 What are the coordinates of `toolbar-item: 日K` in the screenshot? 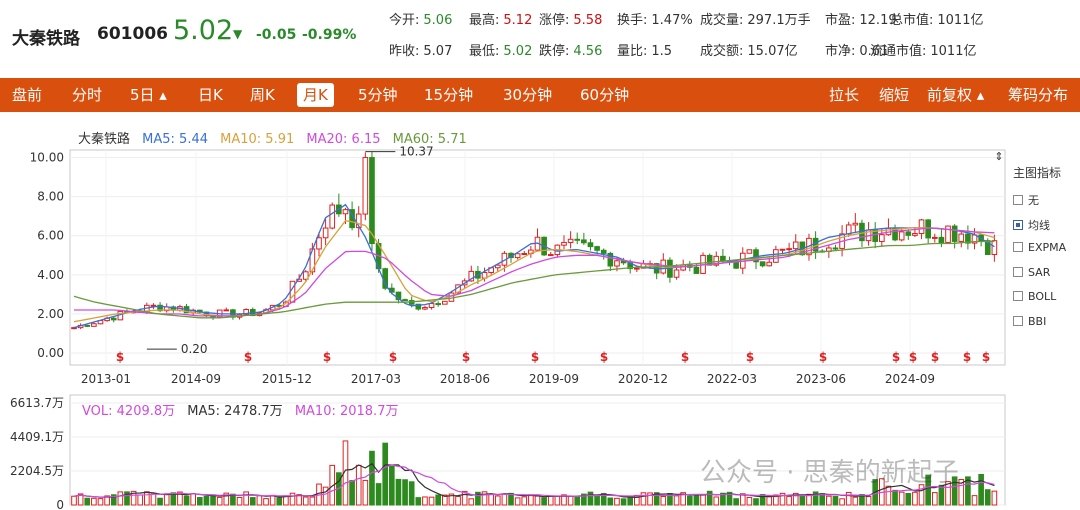 It's located at (210, 95).